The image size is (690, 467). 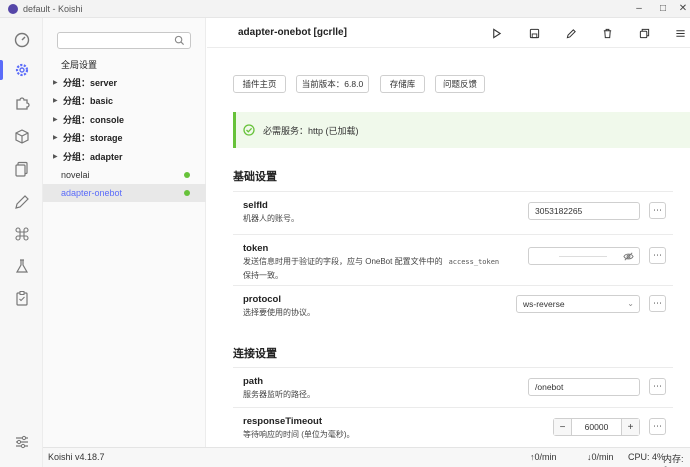 I want to click on sidebar-group-label: 分组：basic, so click(x=88, y=100).